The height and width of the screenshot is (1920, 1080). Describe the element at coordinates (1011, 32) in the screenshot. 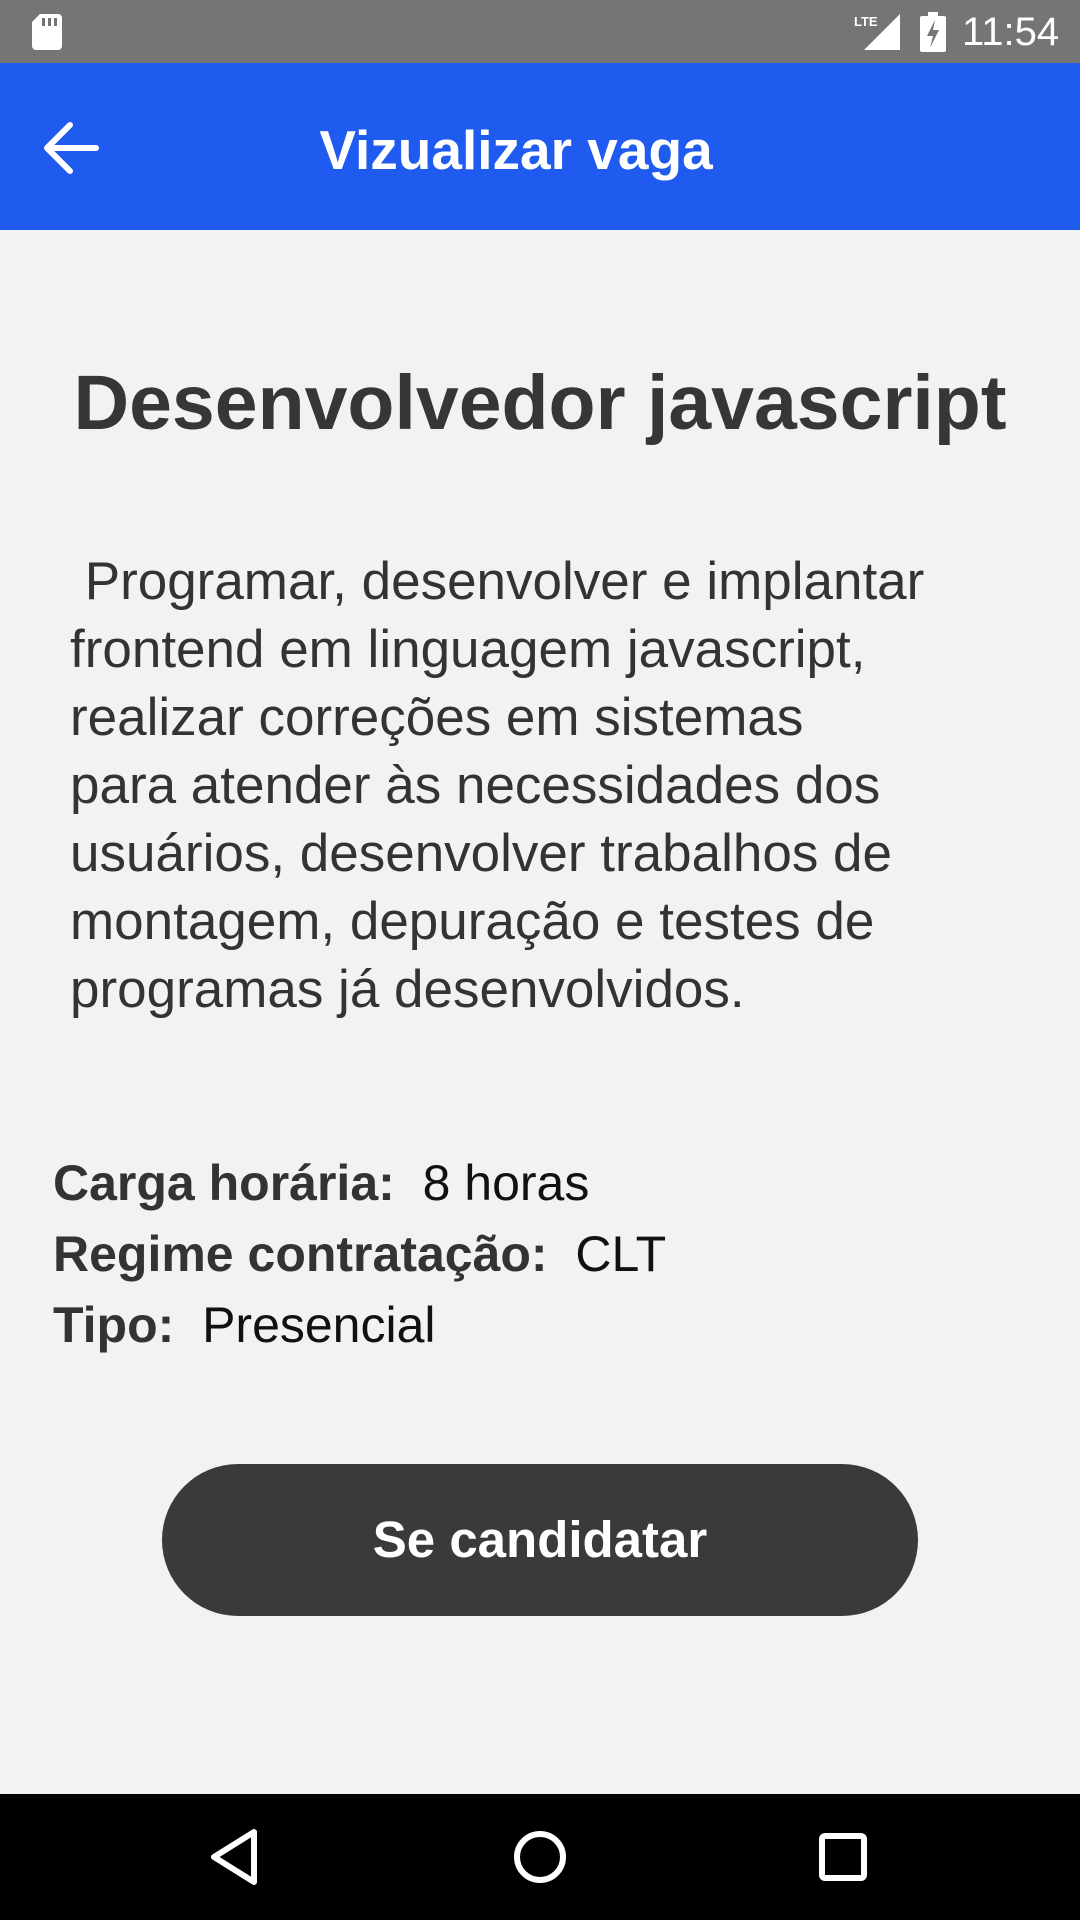

I see `status-time: 11:54` at that location.